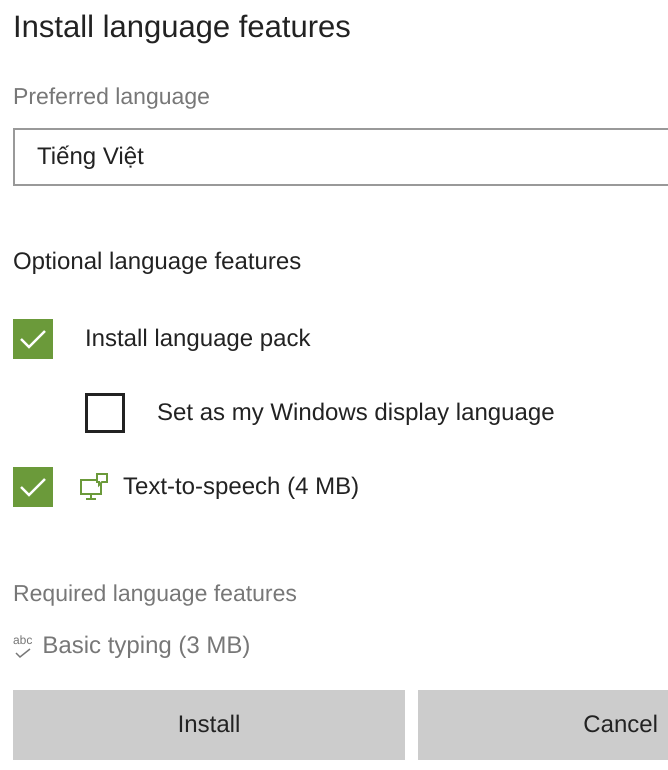 The width and height of the screenshot is (668, 770). Describe the element at coordinates (146, 646) in the screenshot. I see `feature-label: Basic typing (3 MB)` at that location.